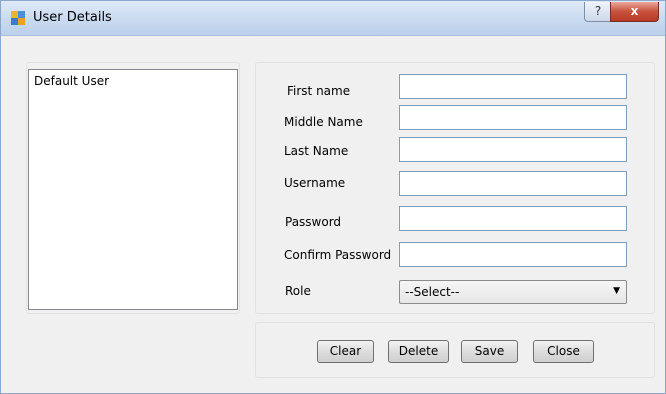 This screenshot has height=394, width=666. I want to click on password-field, so click(513, 218).